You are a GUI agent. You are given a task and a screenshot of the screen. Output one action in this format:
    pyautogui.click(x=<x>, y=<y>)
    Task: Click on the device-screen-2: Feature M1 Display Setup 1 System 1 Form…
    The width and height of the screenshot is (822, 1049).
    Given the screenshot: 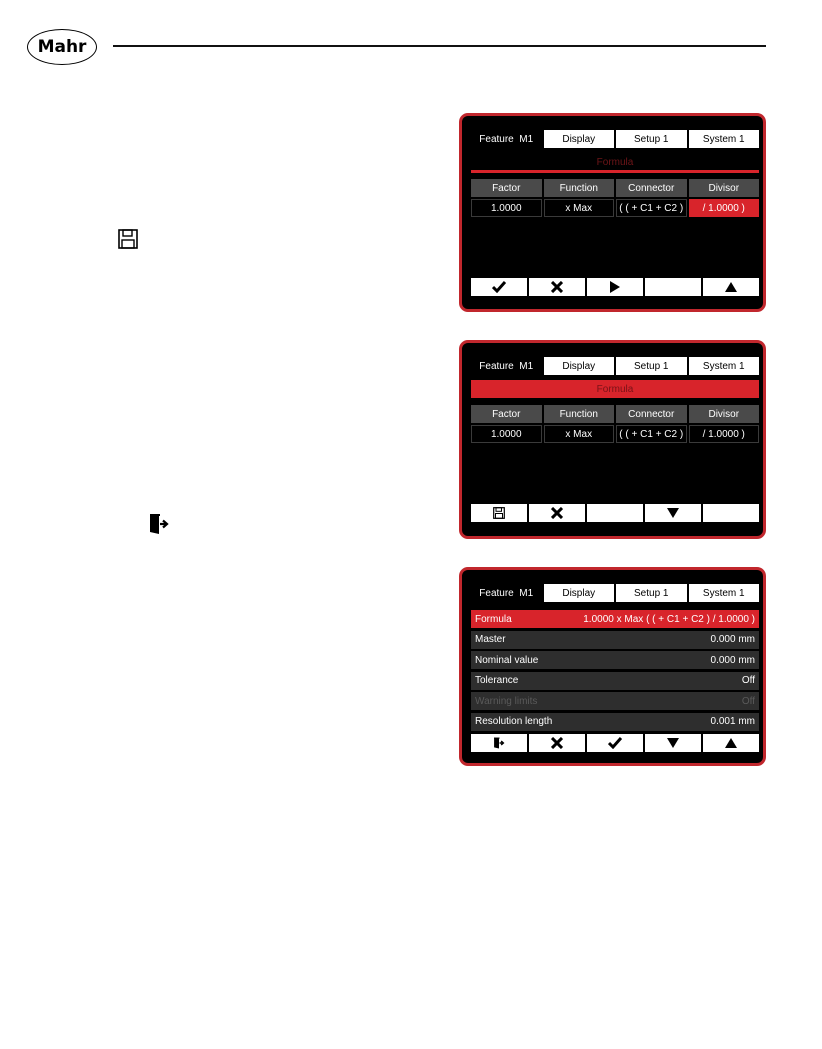 What is the action you would take?
    pyautogui.click(x=612, y=439)
    